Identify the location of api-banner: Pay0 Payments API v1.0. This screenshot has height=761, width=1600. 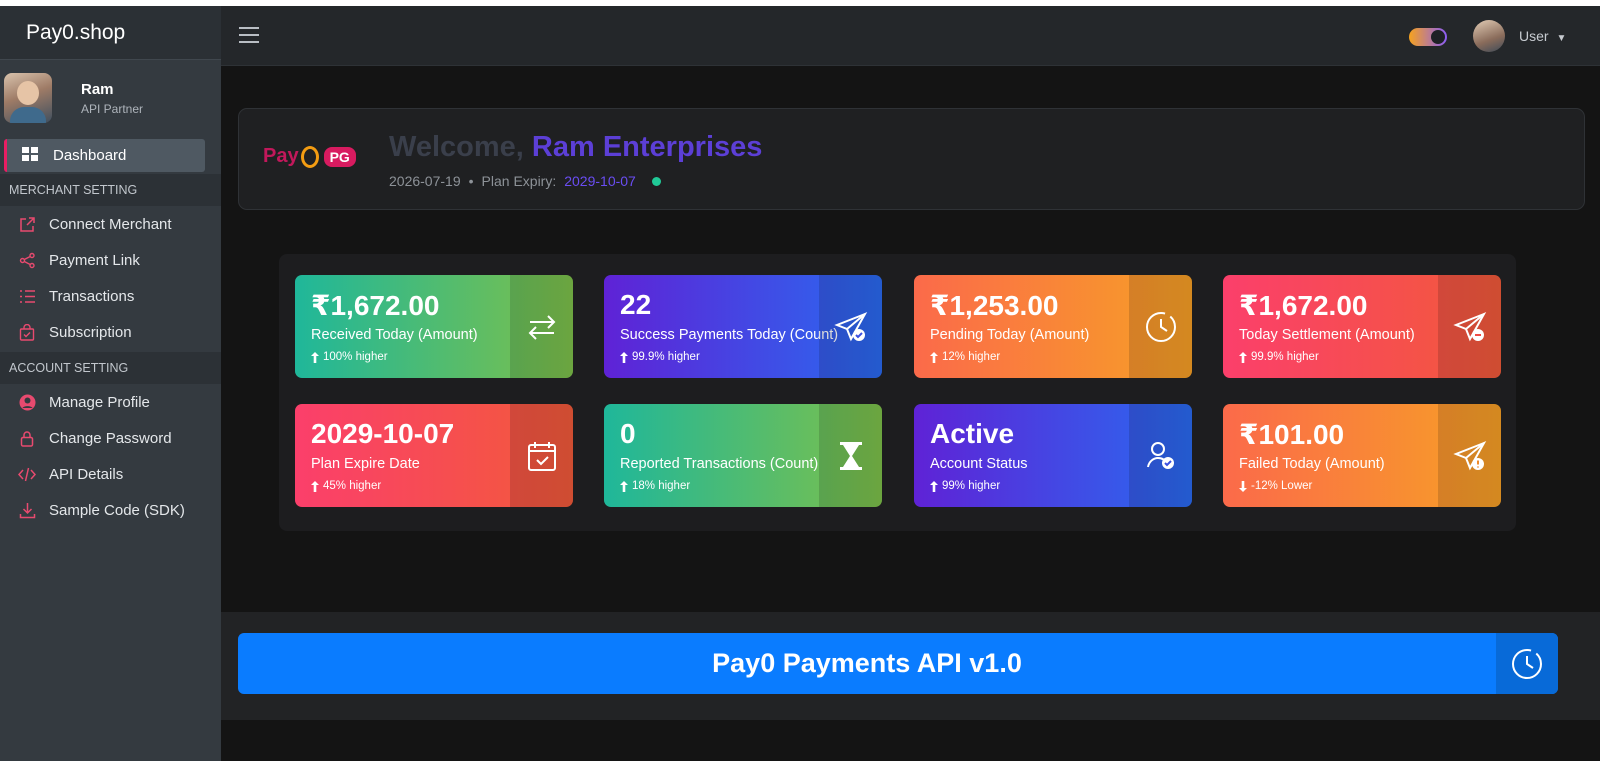
(898, 663).